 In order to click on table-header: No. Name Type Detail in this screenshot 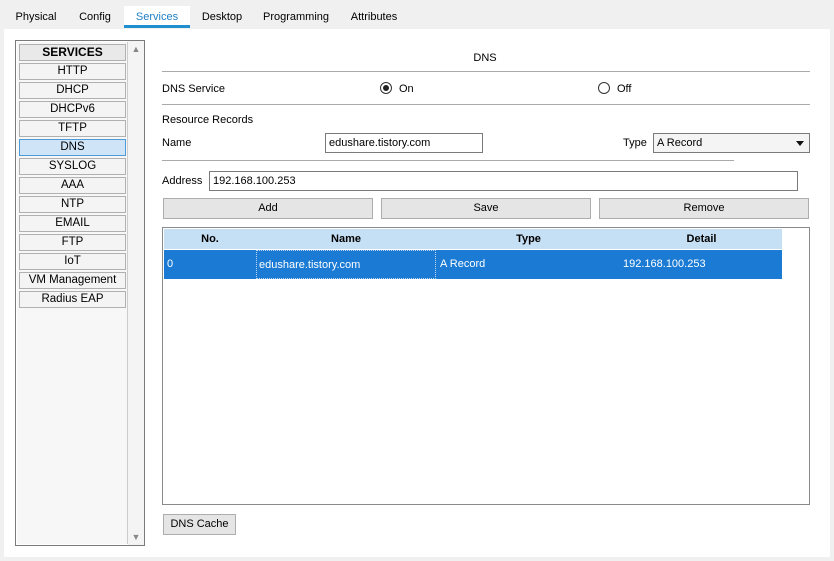, I will do `click(473, 239)`.